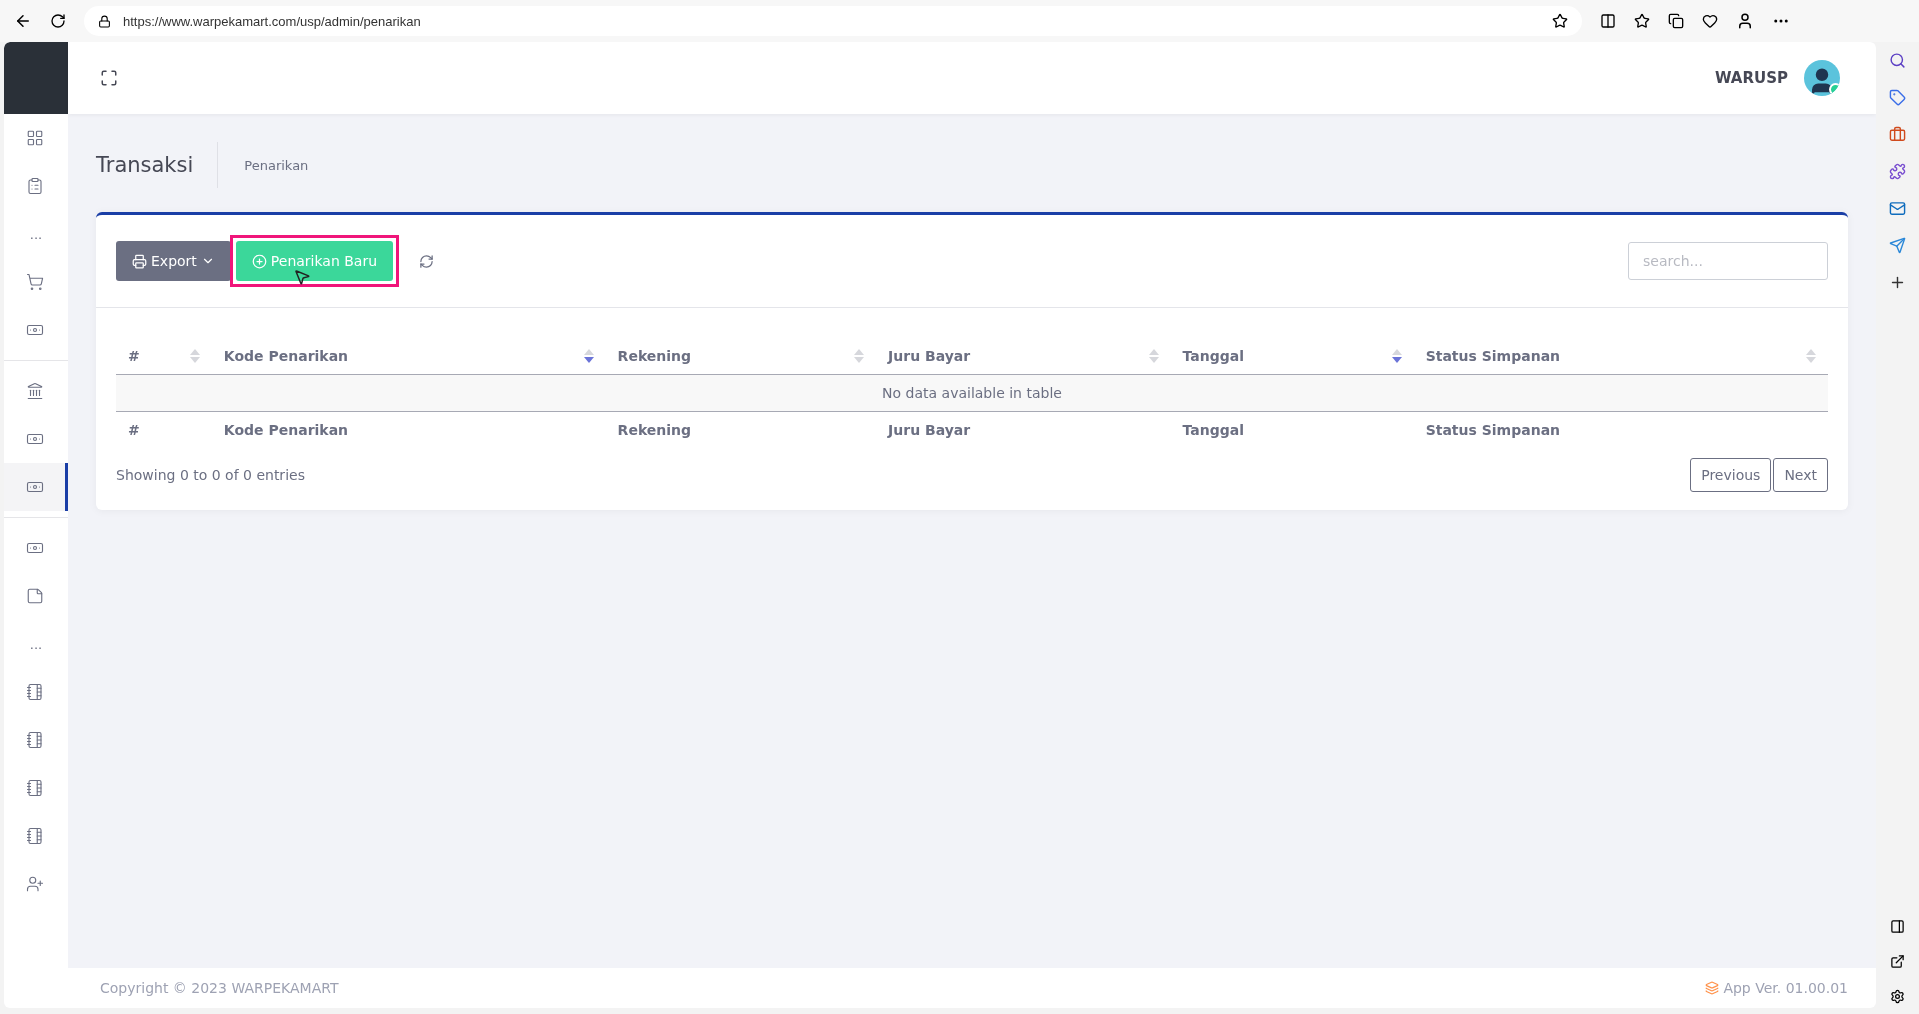 This screenshot has height=1014, width=1919. I want to click on clipboard-icon, so click(34, 186).